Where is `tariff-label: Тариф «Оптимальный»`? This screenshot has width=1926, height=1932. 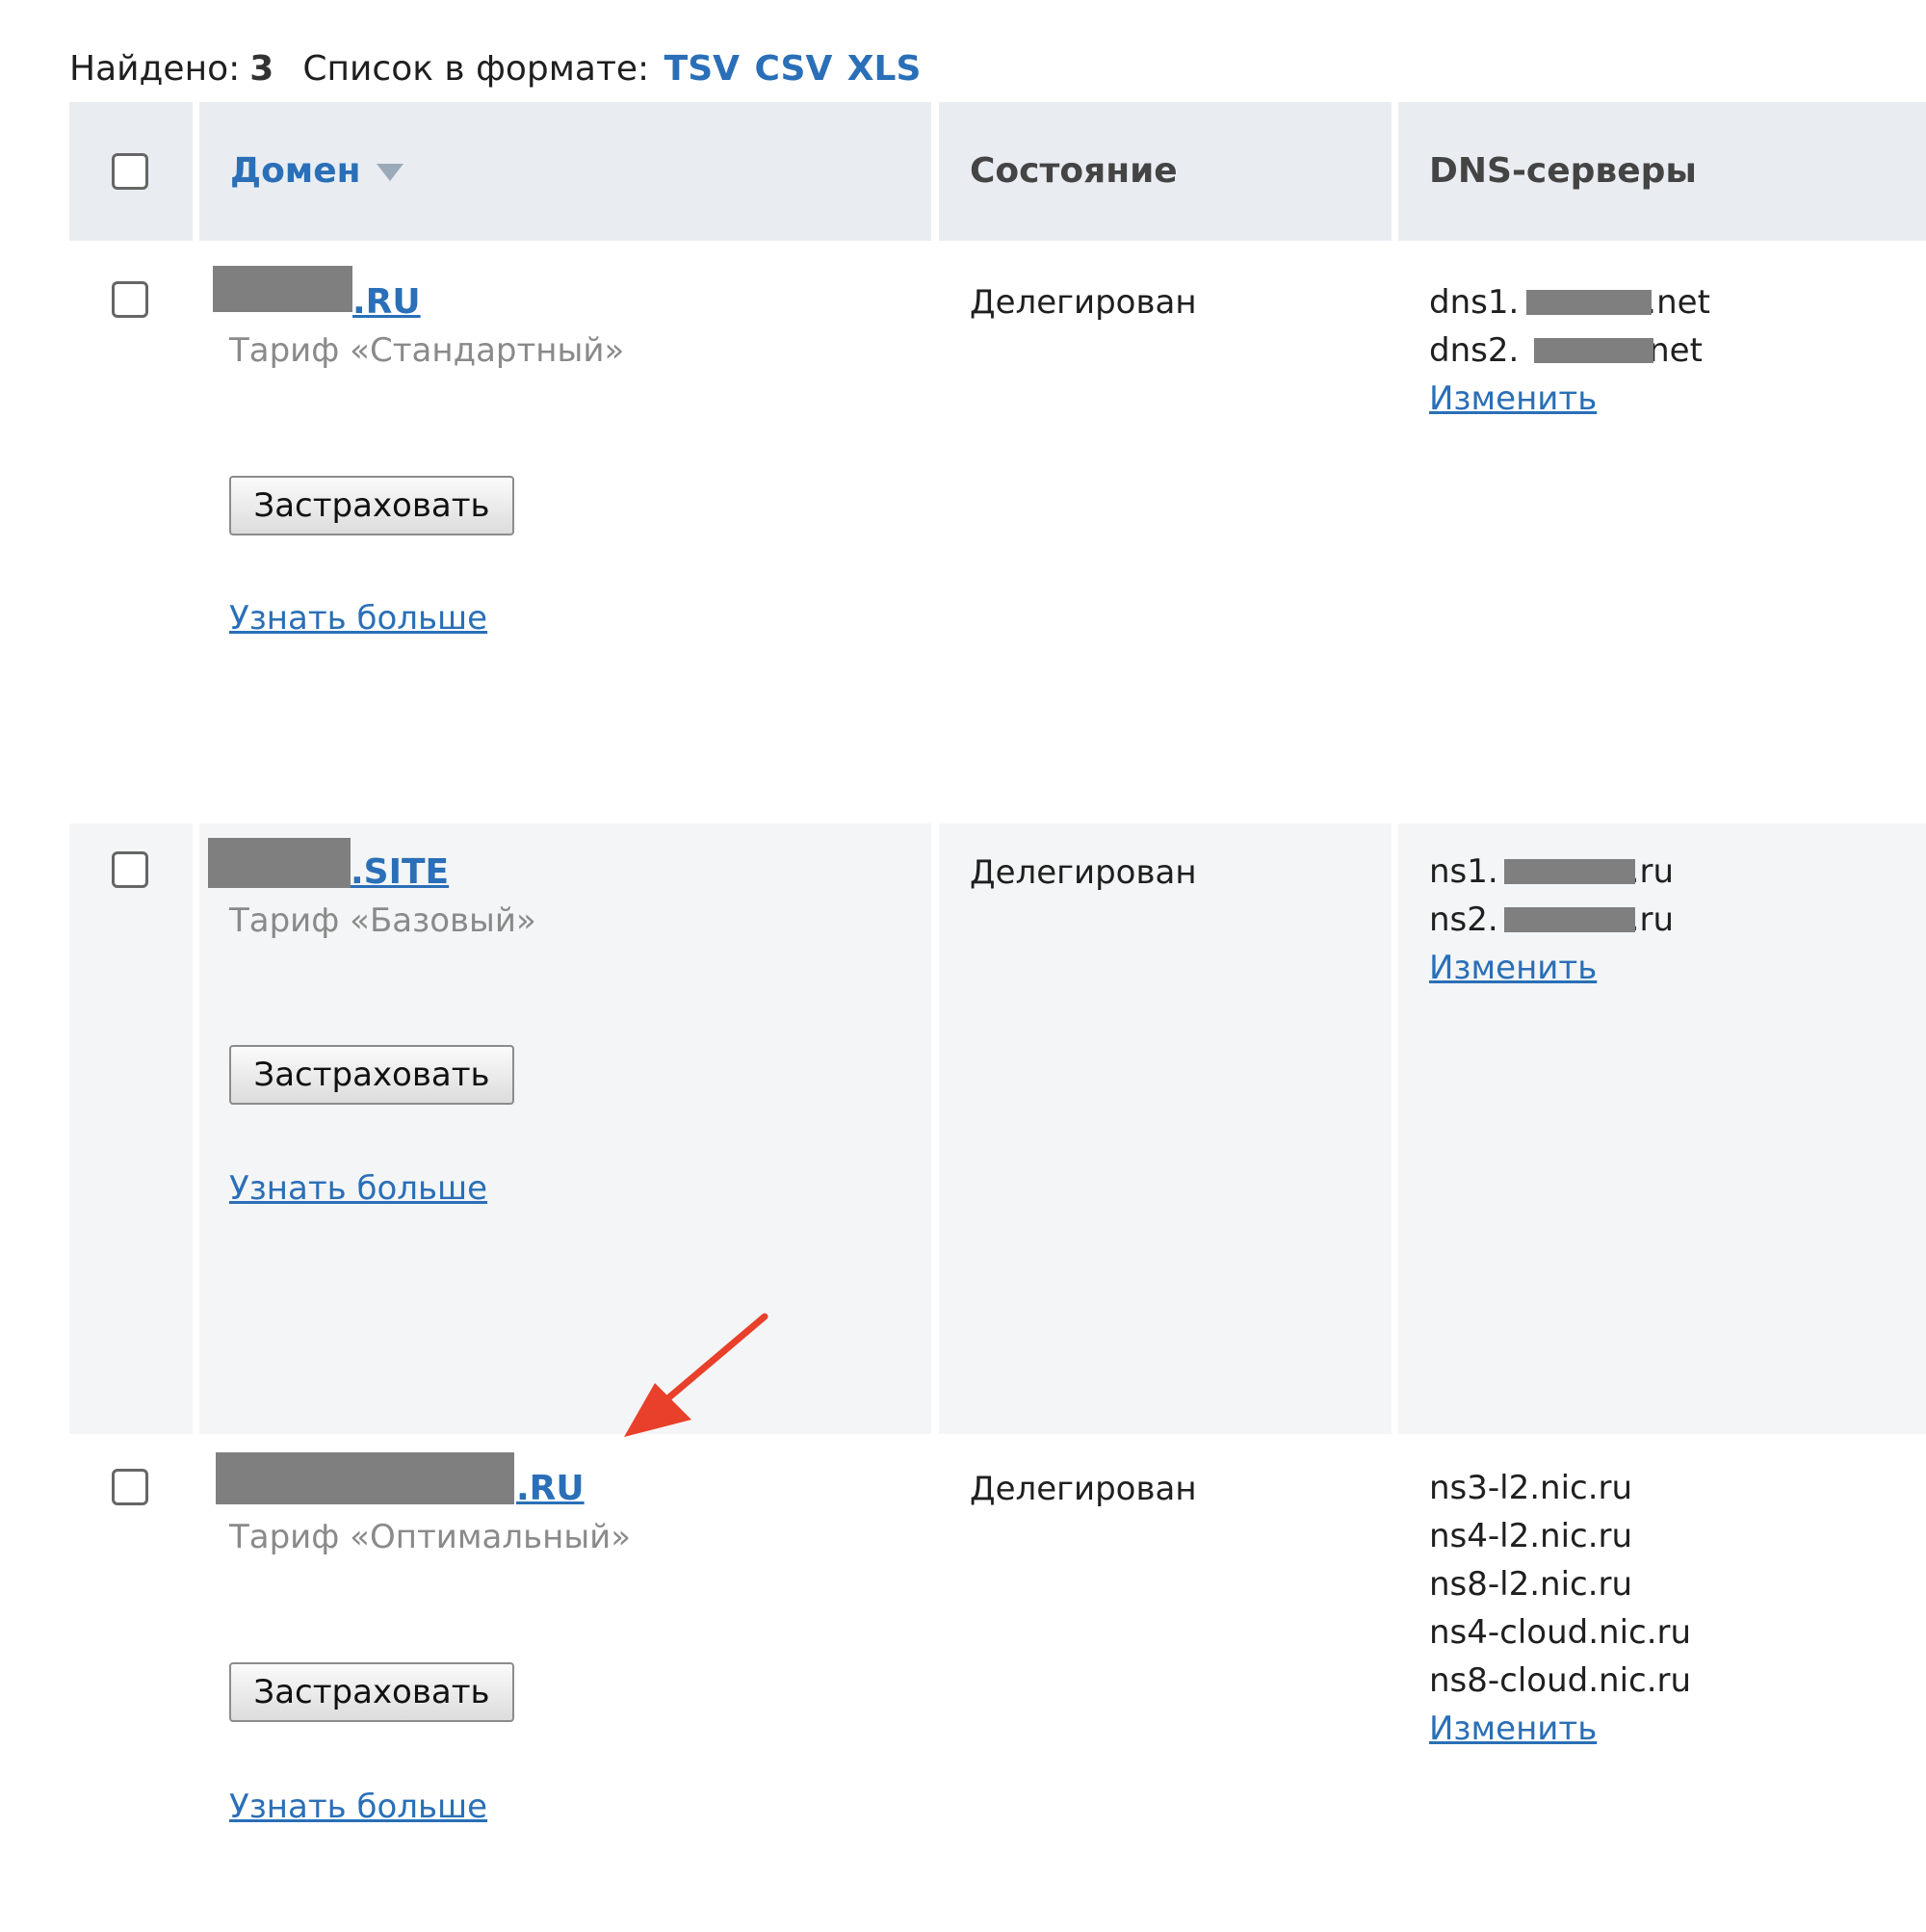
tariff-label: Тариф «Оптимальный» is located at coordinates (430, 1537).